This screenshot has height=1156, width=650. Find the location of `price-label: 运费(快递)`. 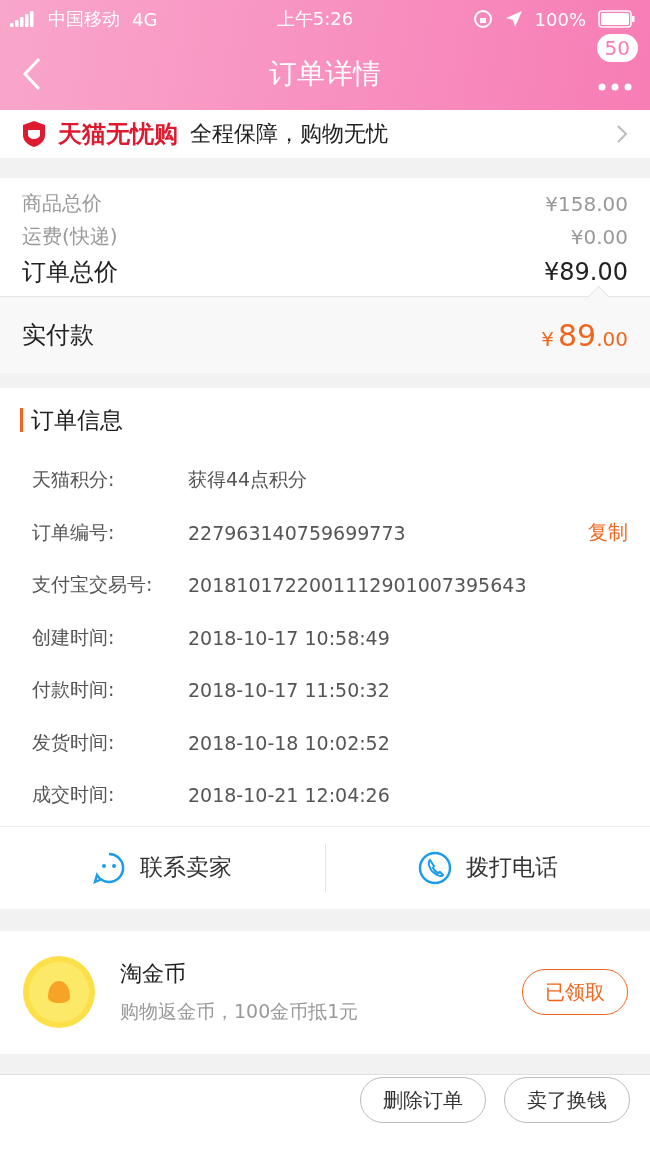

price-label: 运费(快递) is located at coordinates (70, 236).